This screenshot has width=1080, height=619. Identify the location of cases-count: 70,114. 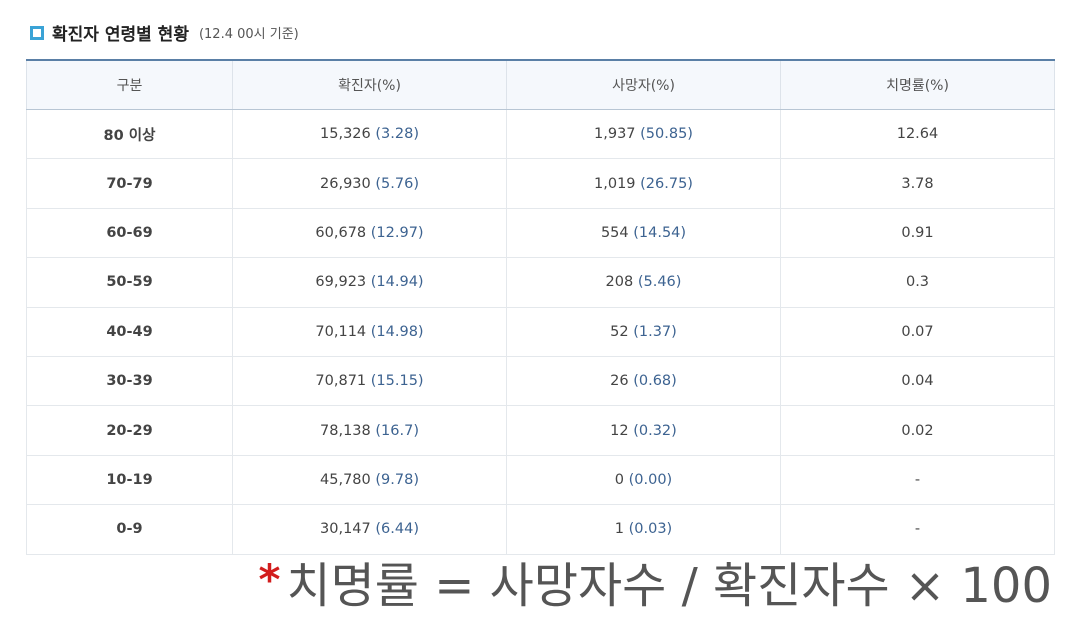
(341, 331).